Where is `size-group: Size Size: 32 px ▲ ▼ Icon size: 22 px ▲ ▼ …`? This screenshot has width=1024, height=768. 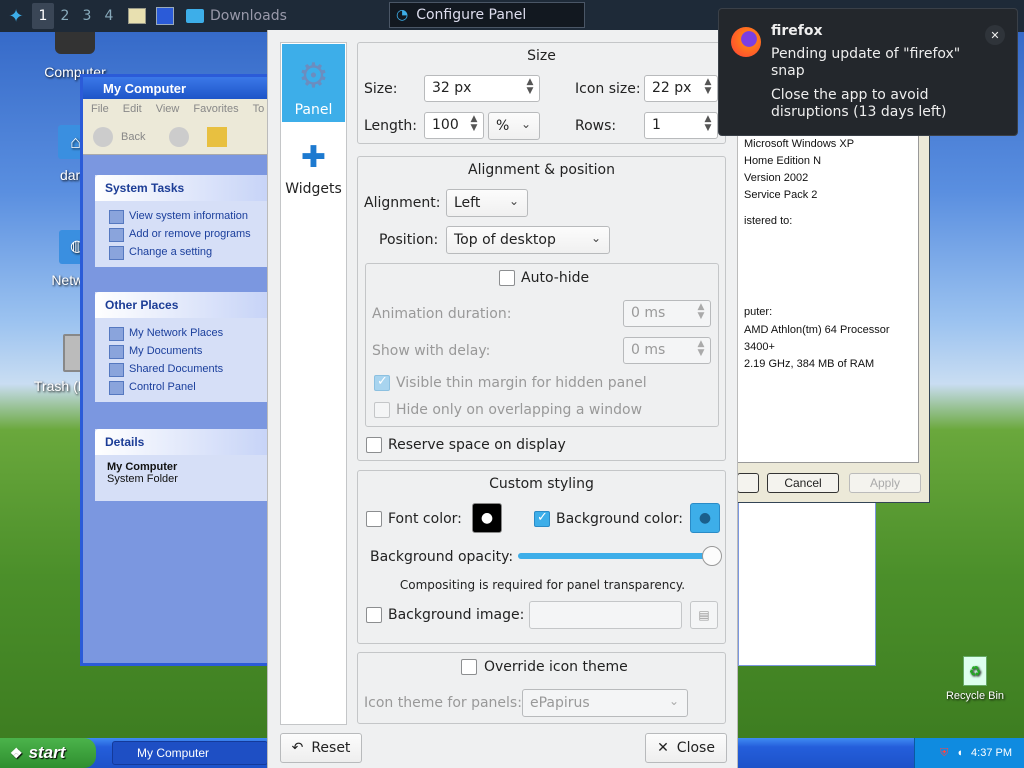
size-group: Size Size: 32 px ▲ ▼ Icon size: 22 px ▲ ▼ … is located at coordinates (541, 93).